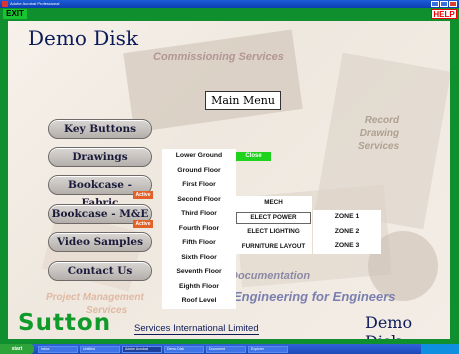 Image resolution: width=459 pixels, height=354 pixels. I want to click on window-title: Adobe Acrobat Professional, so click(35, 3).